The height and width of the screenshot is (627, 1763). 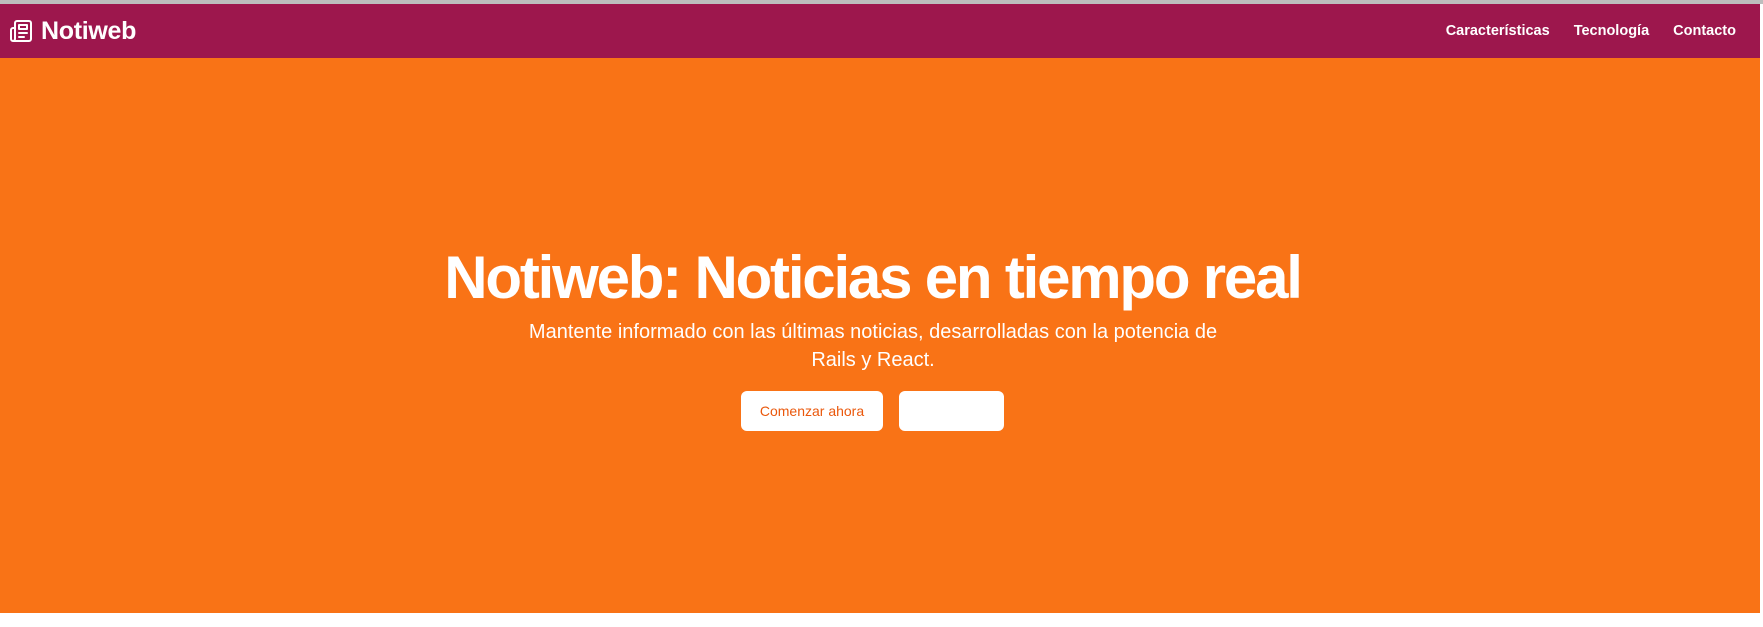 I want to click on nav-link-tecnologia: Tecnología, so click(x=1611, y=31).